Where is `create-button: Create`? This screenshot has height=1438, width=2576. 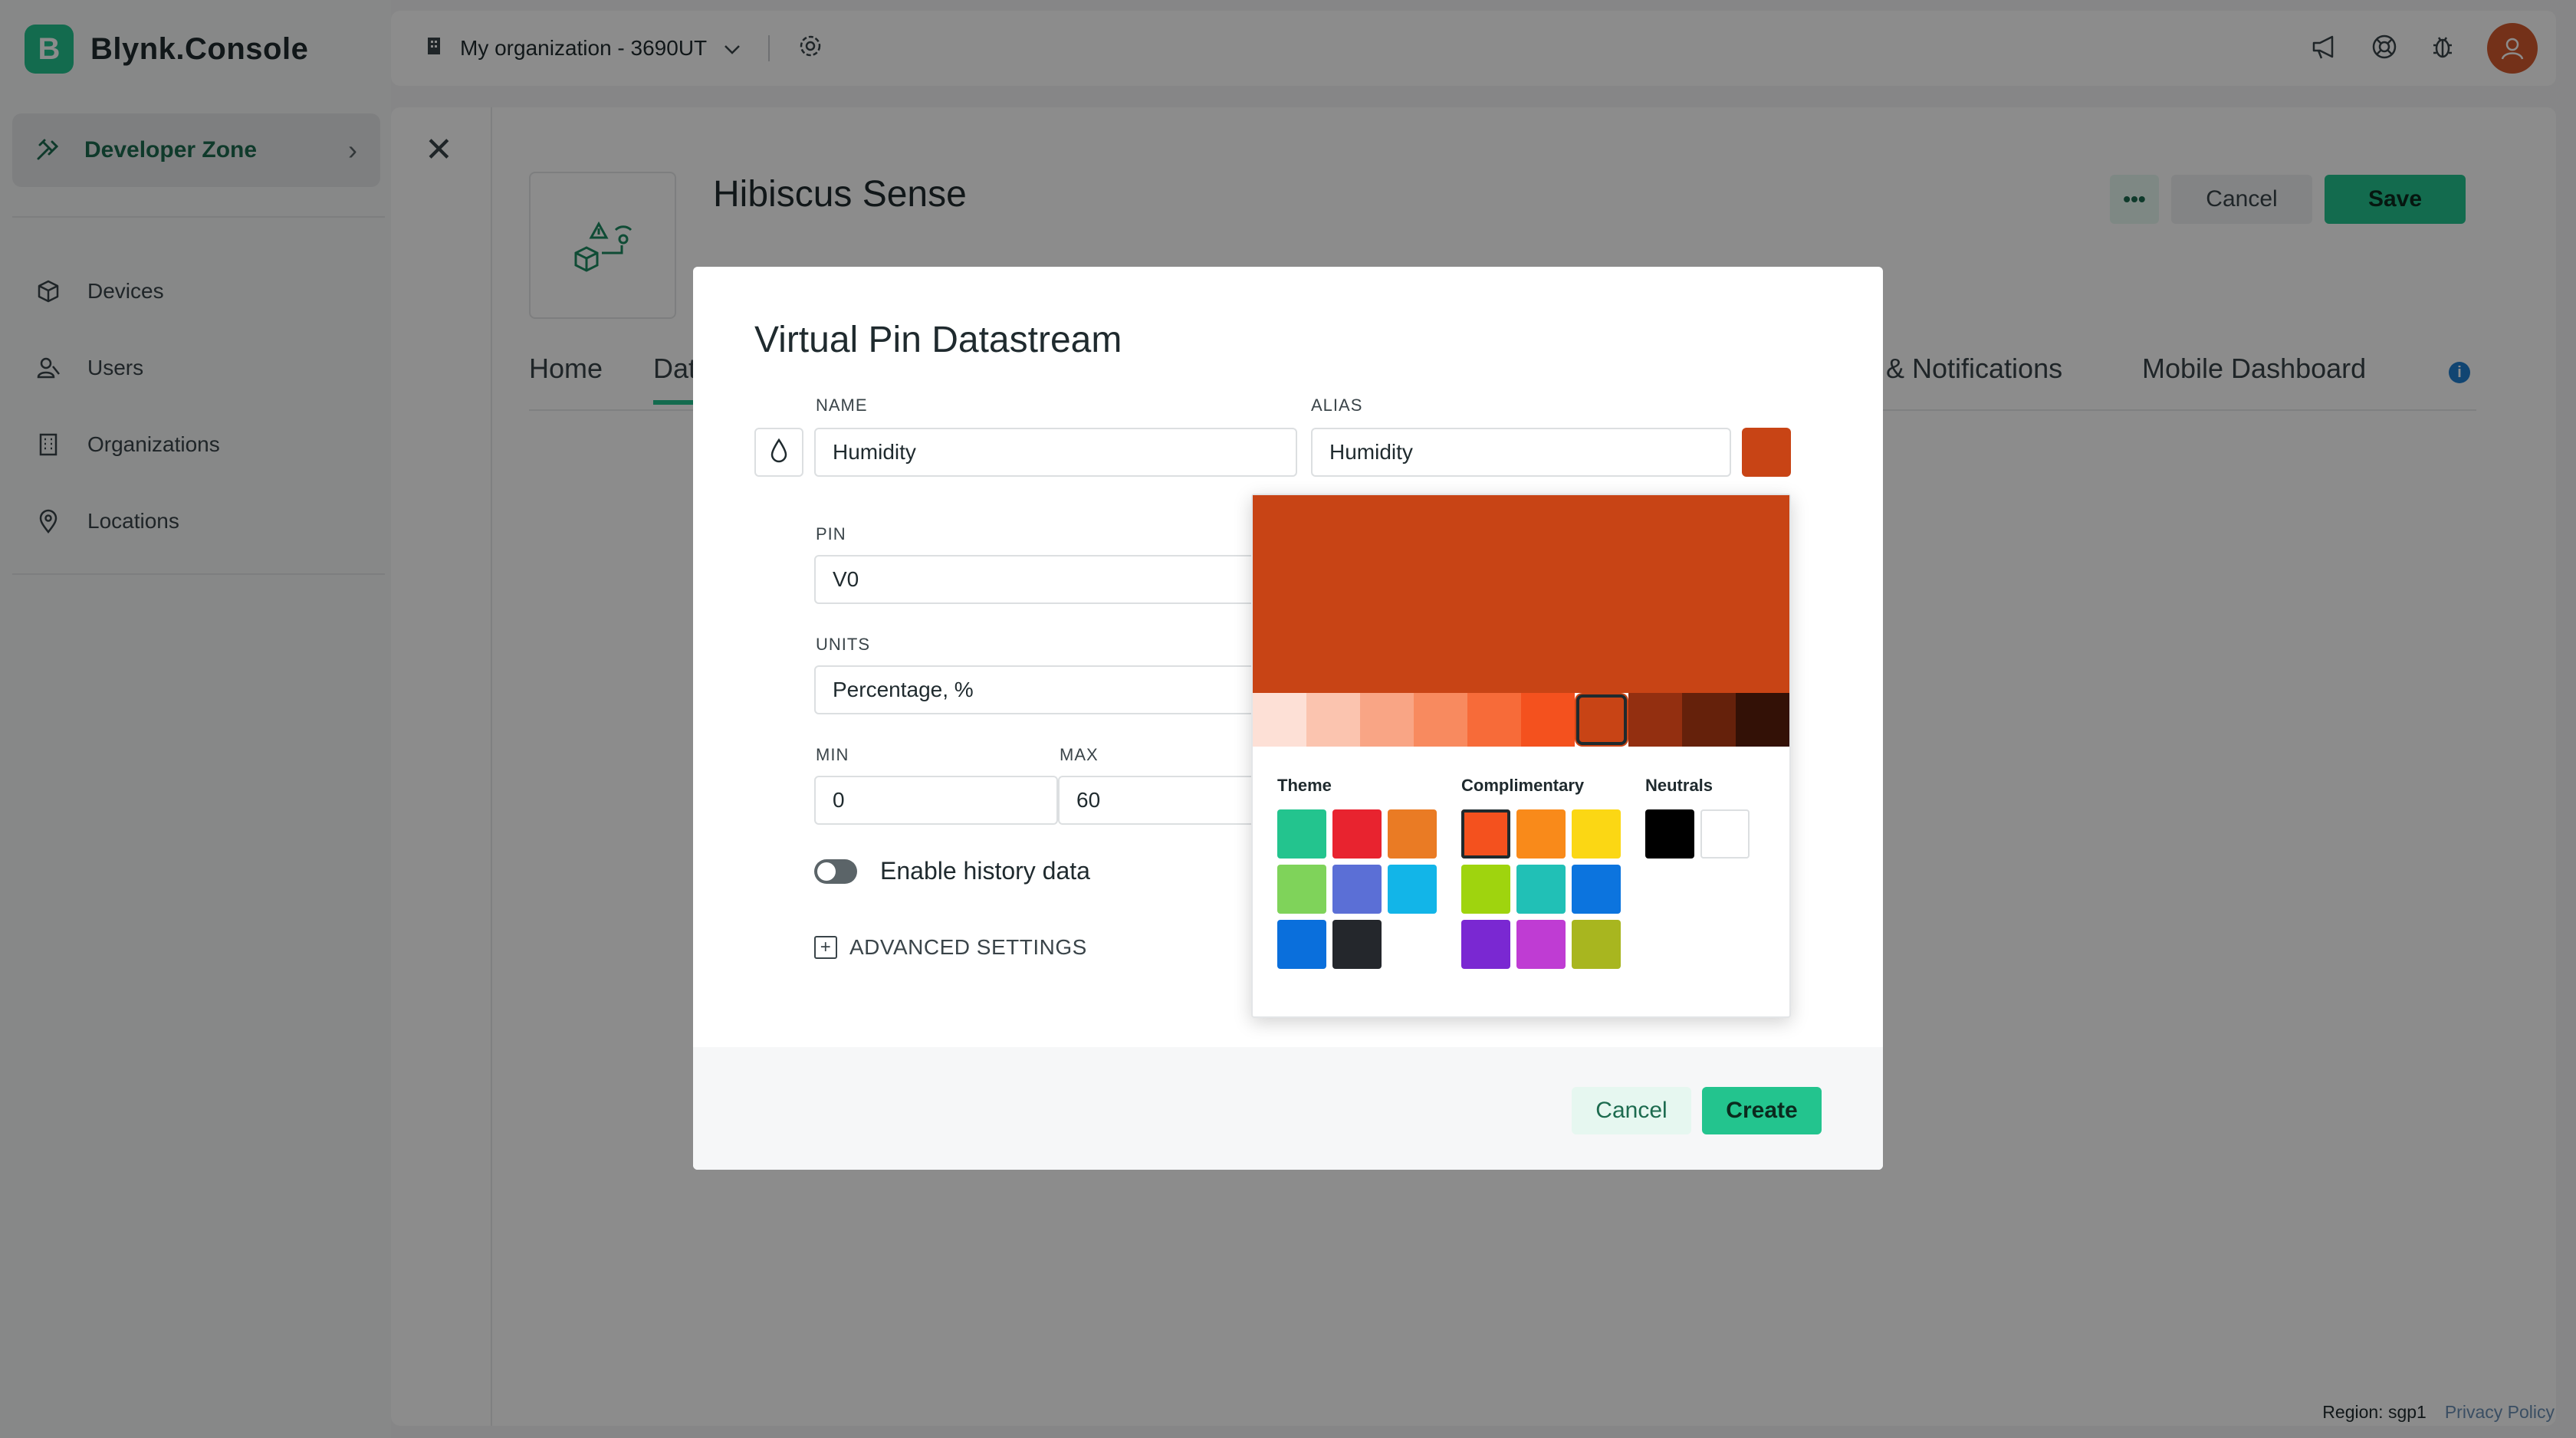
create-button: Create is located at coordinates (1762, 1110).